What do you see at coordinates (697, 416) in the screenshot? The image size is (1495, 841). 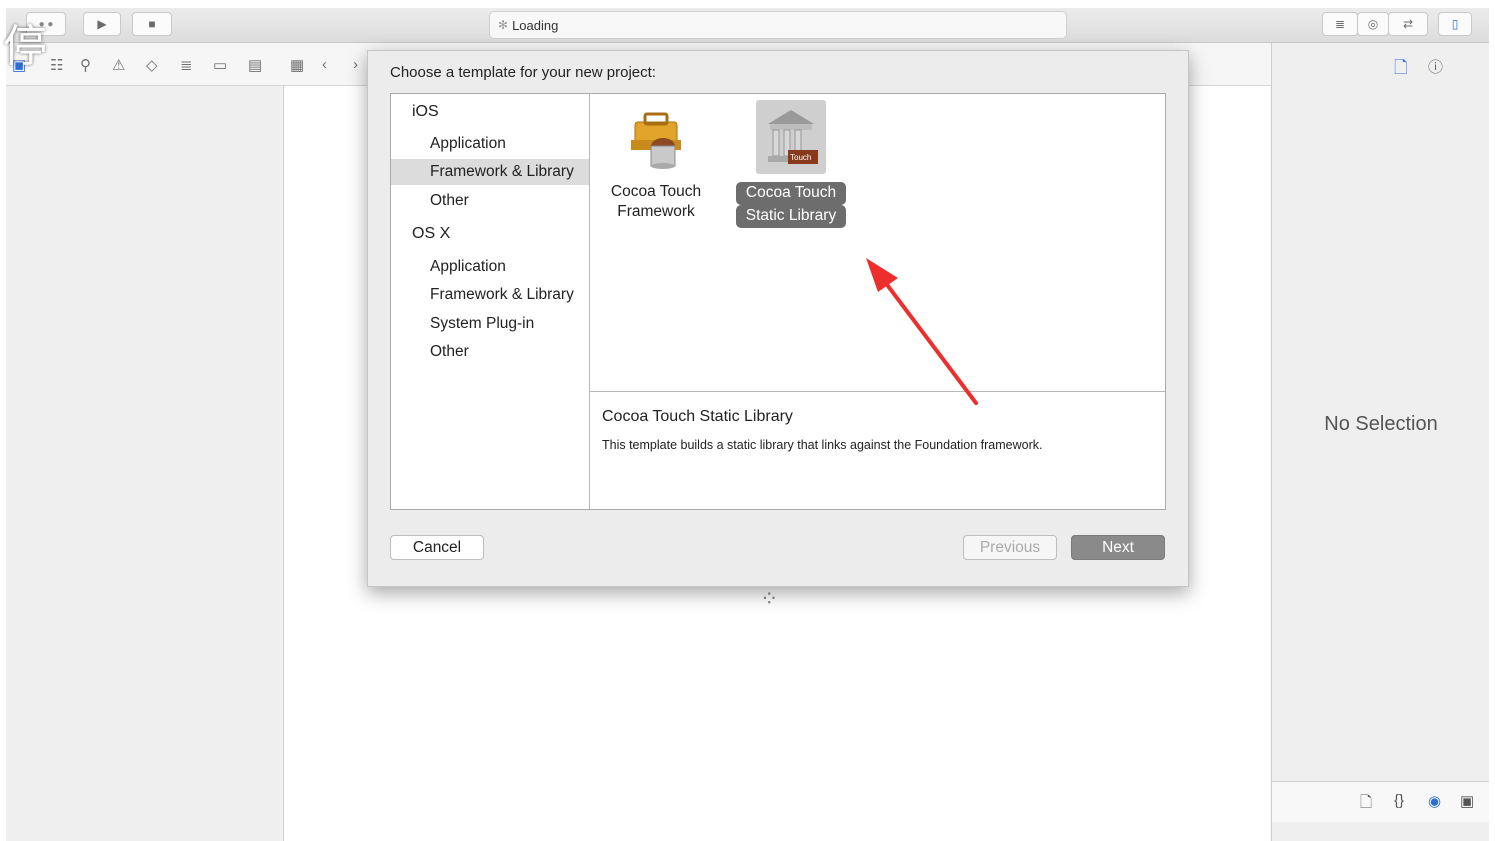 I see `description-title: Cocoa Touch Static Library` at bounding box center [697, 416].